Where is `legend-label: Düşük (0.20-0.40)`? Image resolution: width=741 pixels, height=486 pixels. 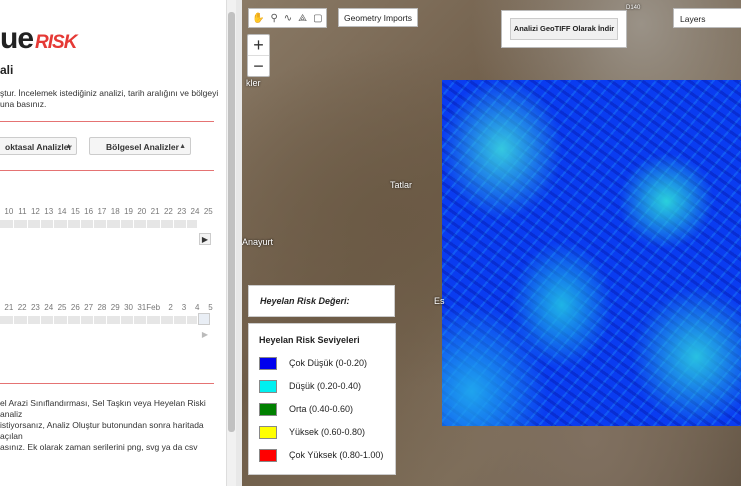
legend-label: Düşük (0.20-0.40) is located at coordinates (325, 386).